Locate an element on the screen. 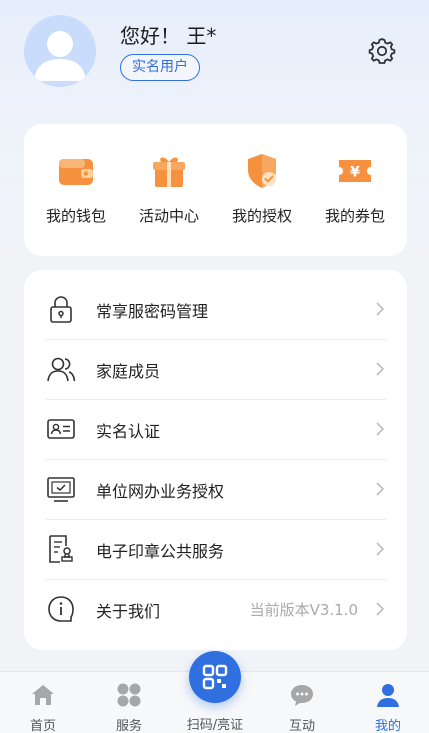 This screenshot has width=429, height=733. avatar is located at coordinates (60, 51).